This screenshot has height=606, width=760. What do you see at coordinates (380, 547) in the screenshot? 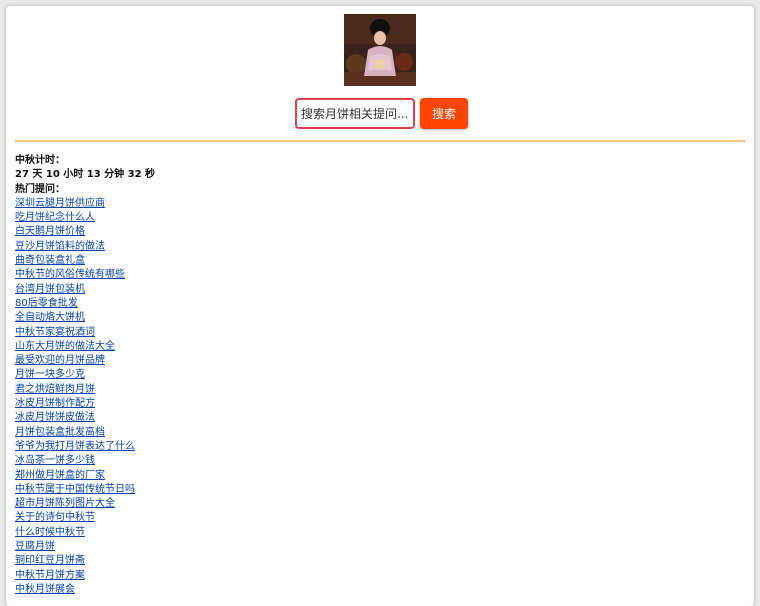
I see `list-item: 豆腐月饼` at bounding box center [380, 547].